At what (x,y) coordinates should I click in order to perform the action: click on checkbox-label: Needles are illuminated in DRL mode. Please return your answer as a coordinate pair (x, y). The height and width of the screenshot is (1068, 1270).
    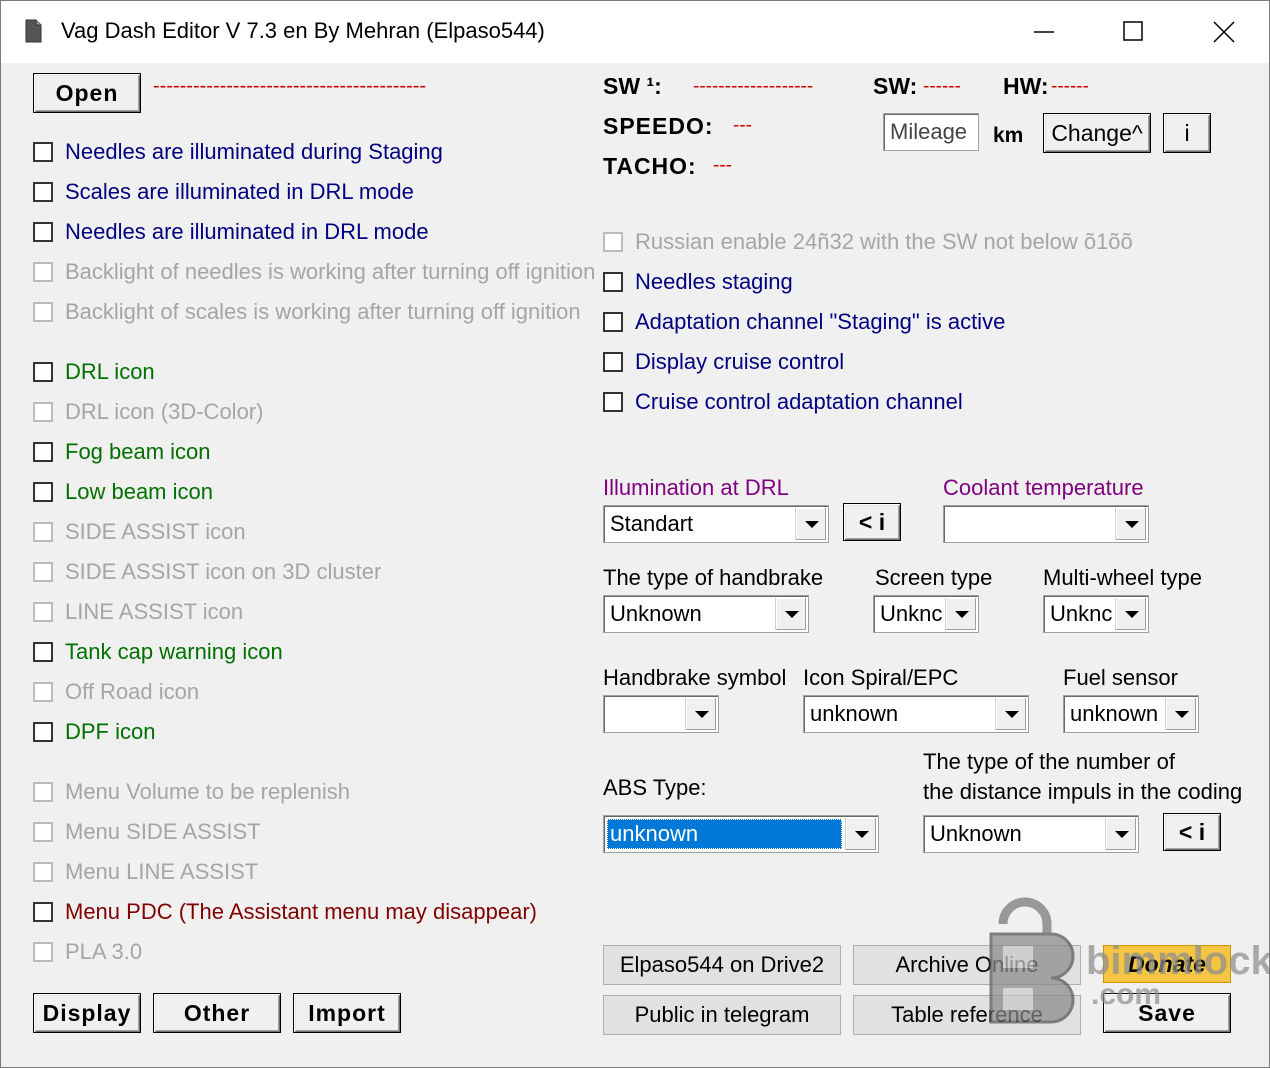
    Looking at the image, I should click on (247, 231).